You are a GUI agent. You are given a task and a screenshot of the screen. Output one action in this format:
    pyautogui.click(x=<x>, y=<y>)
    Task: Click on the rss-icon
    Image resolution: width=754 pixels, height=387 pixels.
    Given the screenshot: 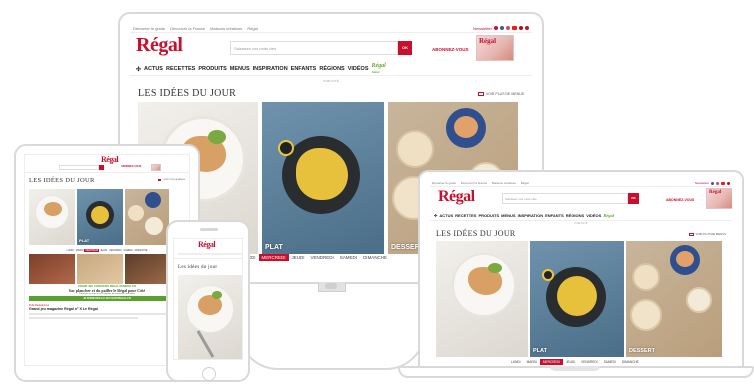 What is the action you would take?
    pyautogui.click(x=527, y=28)
    